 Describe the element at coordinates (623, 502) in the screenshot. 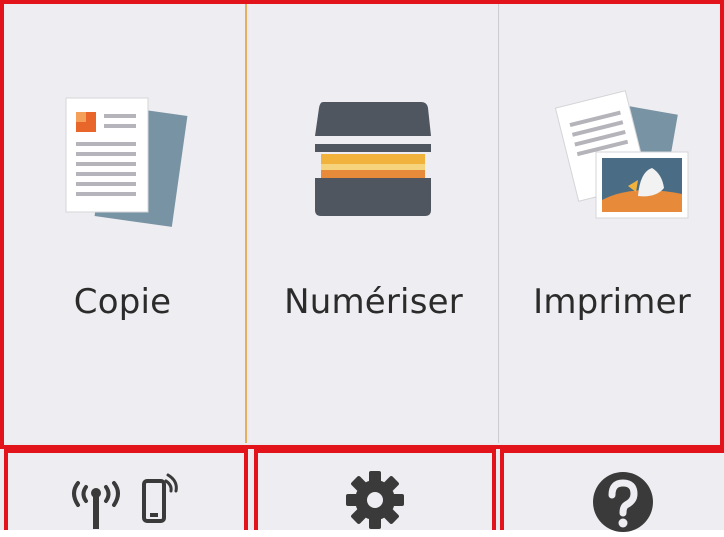

I see `help-question-icon` at that location.